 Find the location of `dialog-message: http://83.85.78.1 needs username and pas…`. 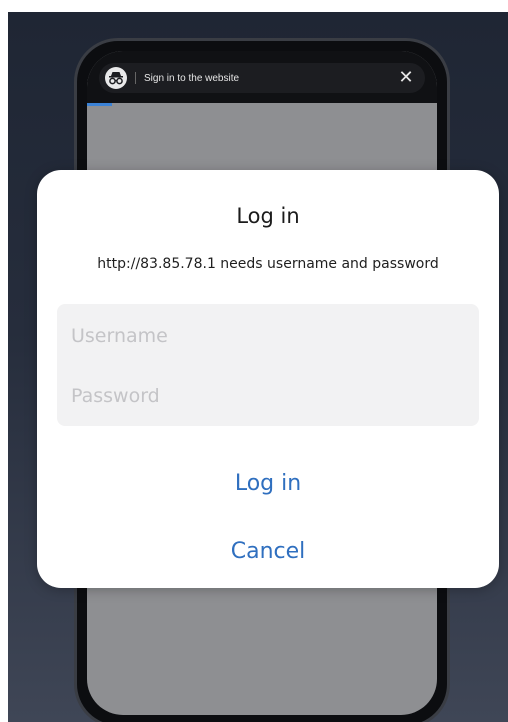

dialog-message: http://83.85.78.1 needs username and pas… is located at coordinates (268, 264).